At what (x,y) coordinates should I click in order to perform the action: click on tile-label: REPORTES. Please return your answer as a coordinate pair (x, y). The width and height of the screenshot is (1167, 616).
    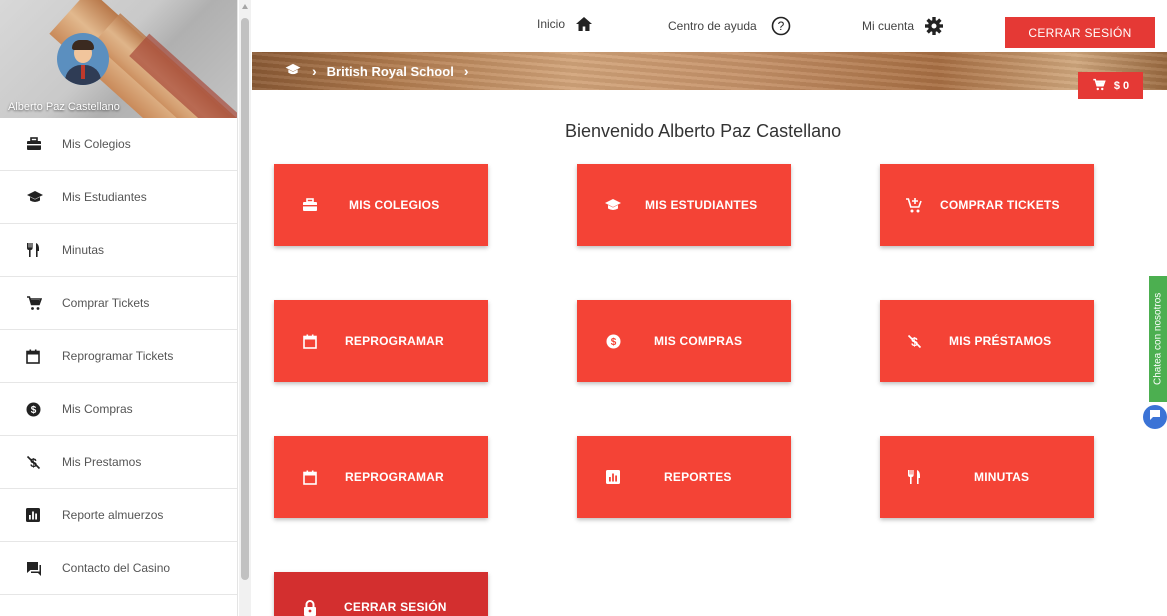
    Looking at the image, I should click on (698, 477).